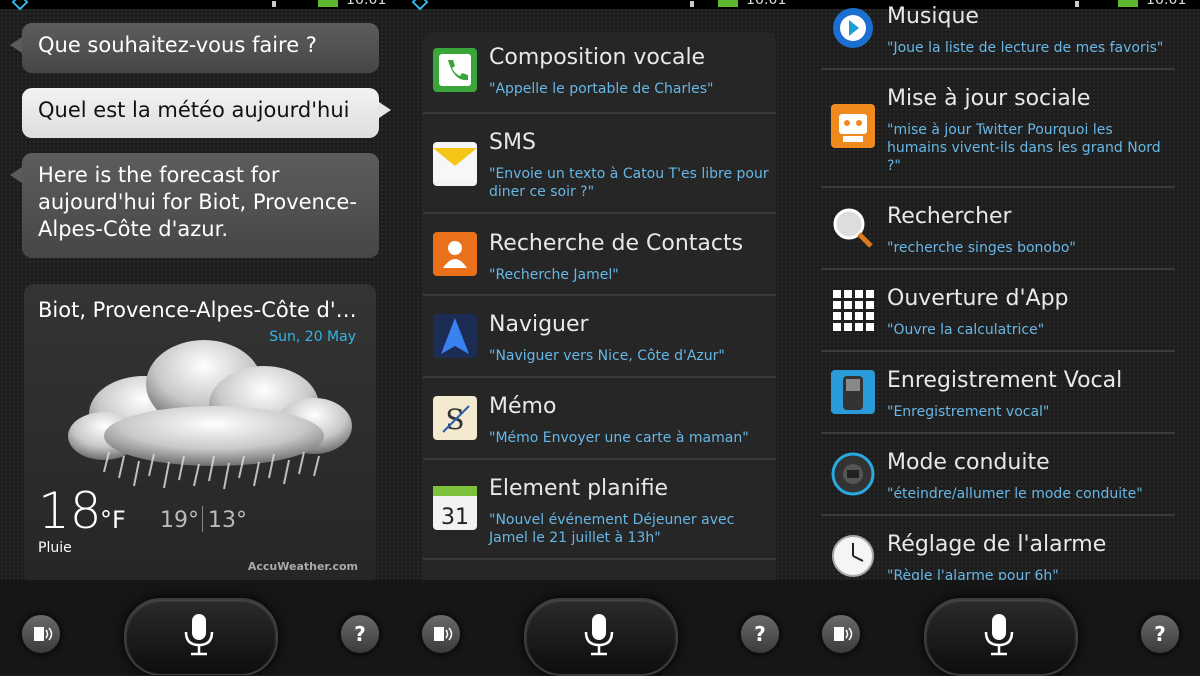 This screenshot has height=676, width=1200. Describe the element at coordinates (1005, 380) in the screenshot. I see `command-title: Enregistrement Vocal` at that location.